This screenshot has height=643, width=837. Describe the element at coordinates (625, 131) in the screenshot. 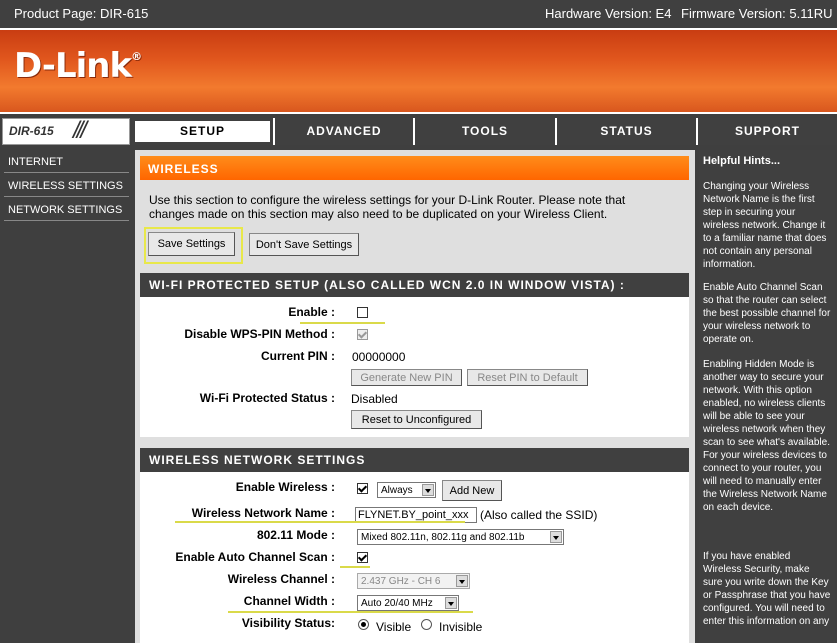

I see `tab-status: STATUS` at that location.